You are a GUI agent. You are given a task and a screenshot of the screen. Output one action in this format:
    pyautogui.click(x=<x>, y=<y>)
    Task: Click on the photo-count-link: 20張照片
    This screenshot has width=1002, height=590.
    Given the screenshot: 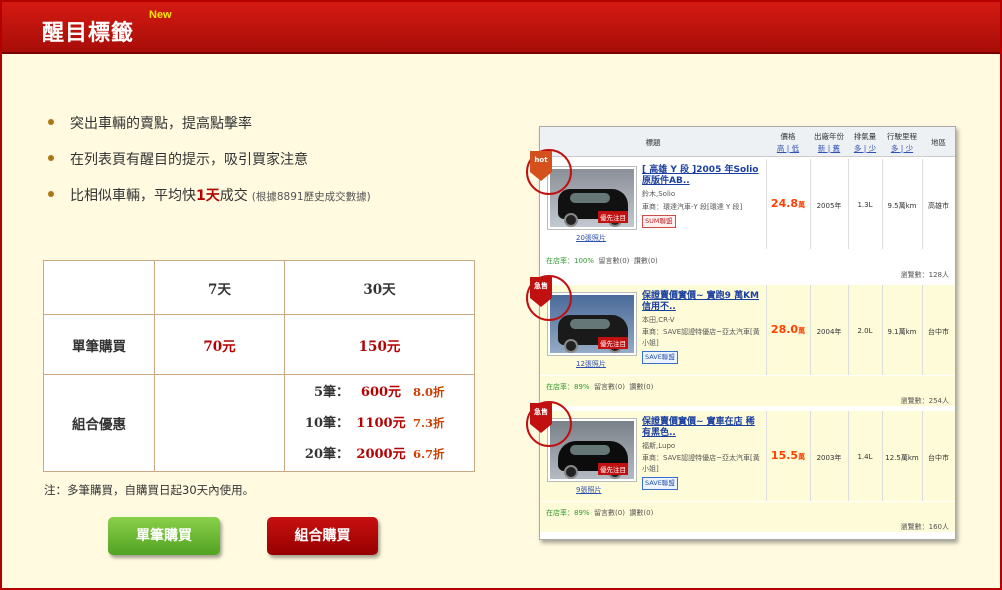 What is the action you would take?
    pyautogui.click(x=591, y=238)
    